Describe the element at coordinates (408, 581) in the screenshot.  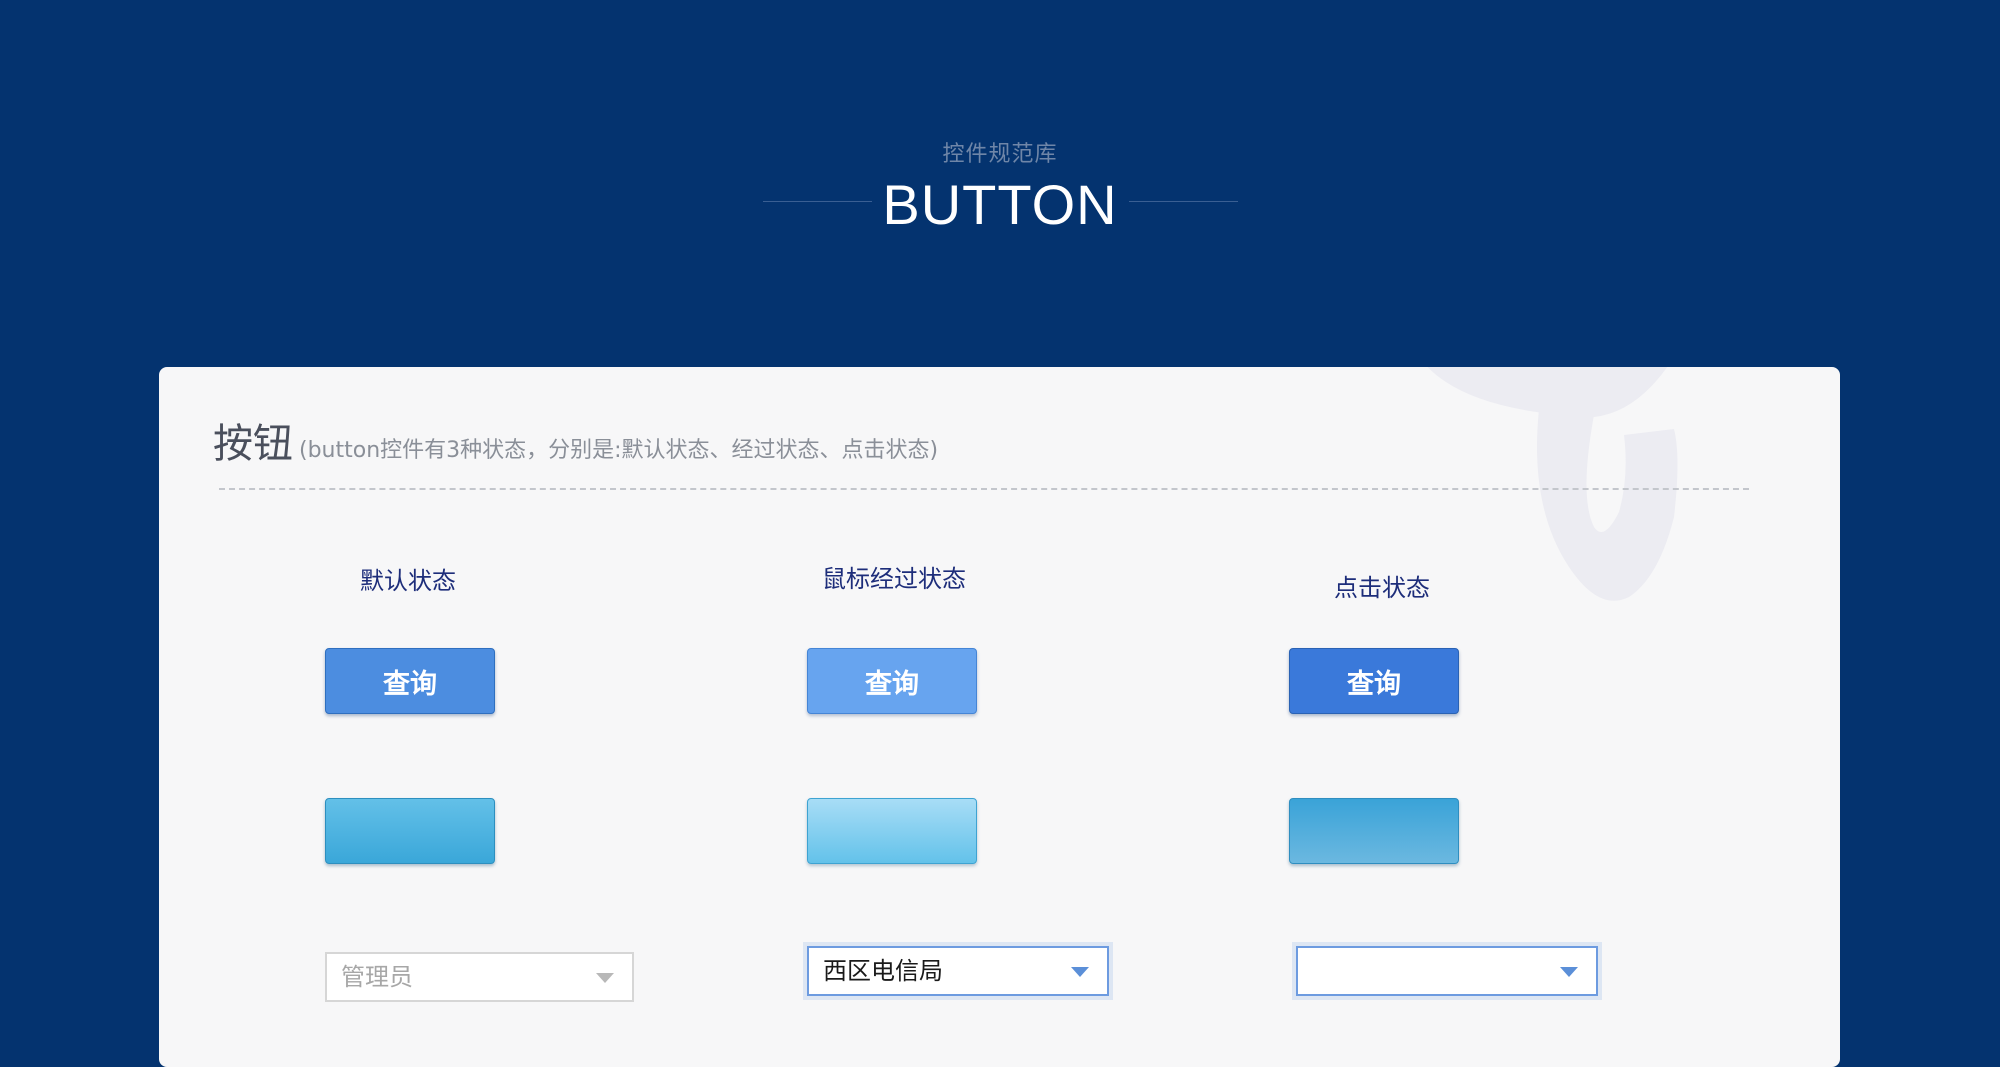
I see `state-label-default: 默认状态` at that location.